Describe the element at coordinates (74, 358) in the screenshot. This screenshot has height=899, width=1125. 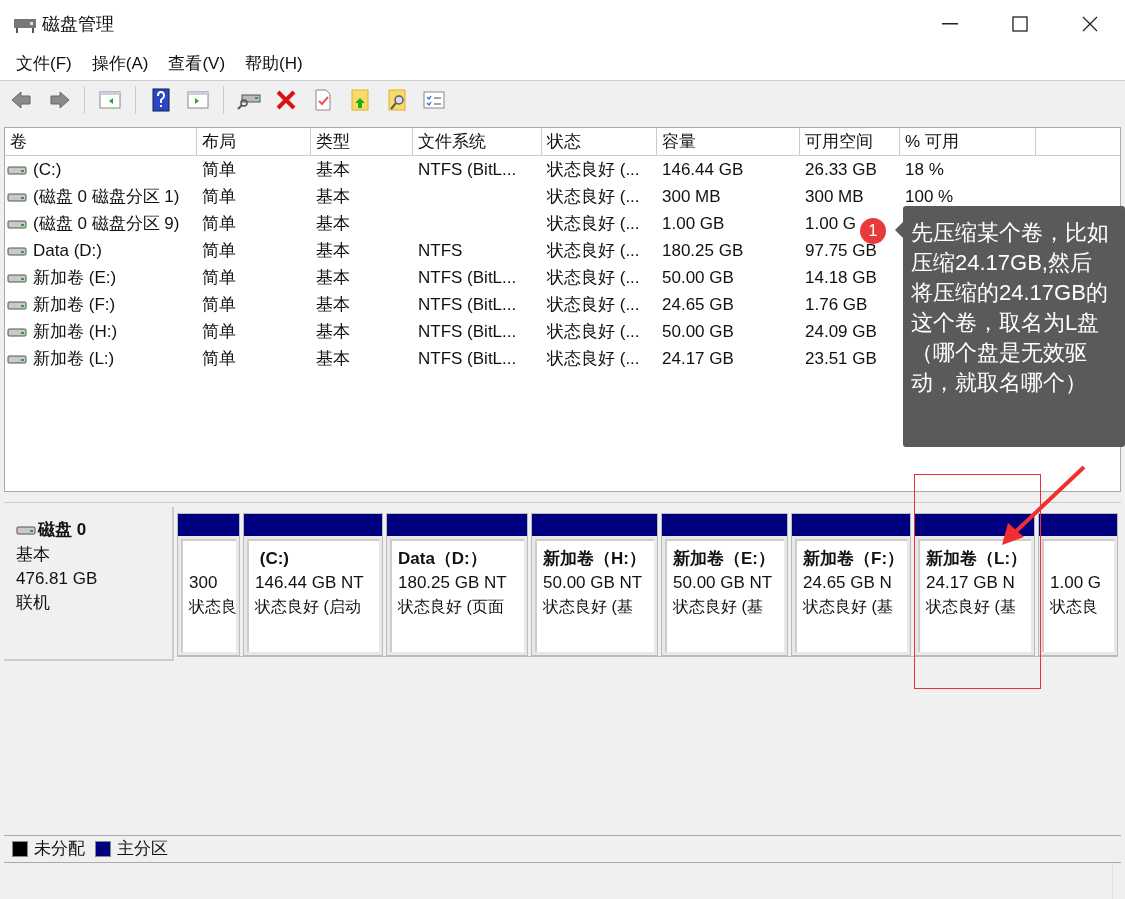
I see `table-cell-text: 新加卷 (L:)` at that location.